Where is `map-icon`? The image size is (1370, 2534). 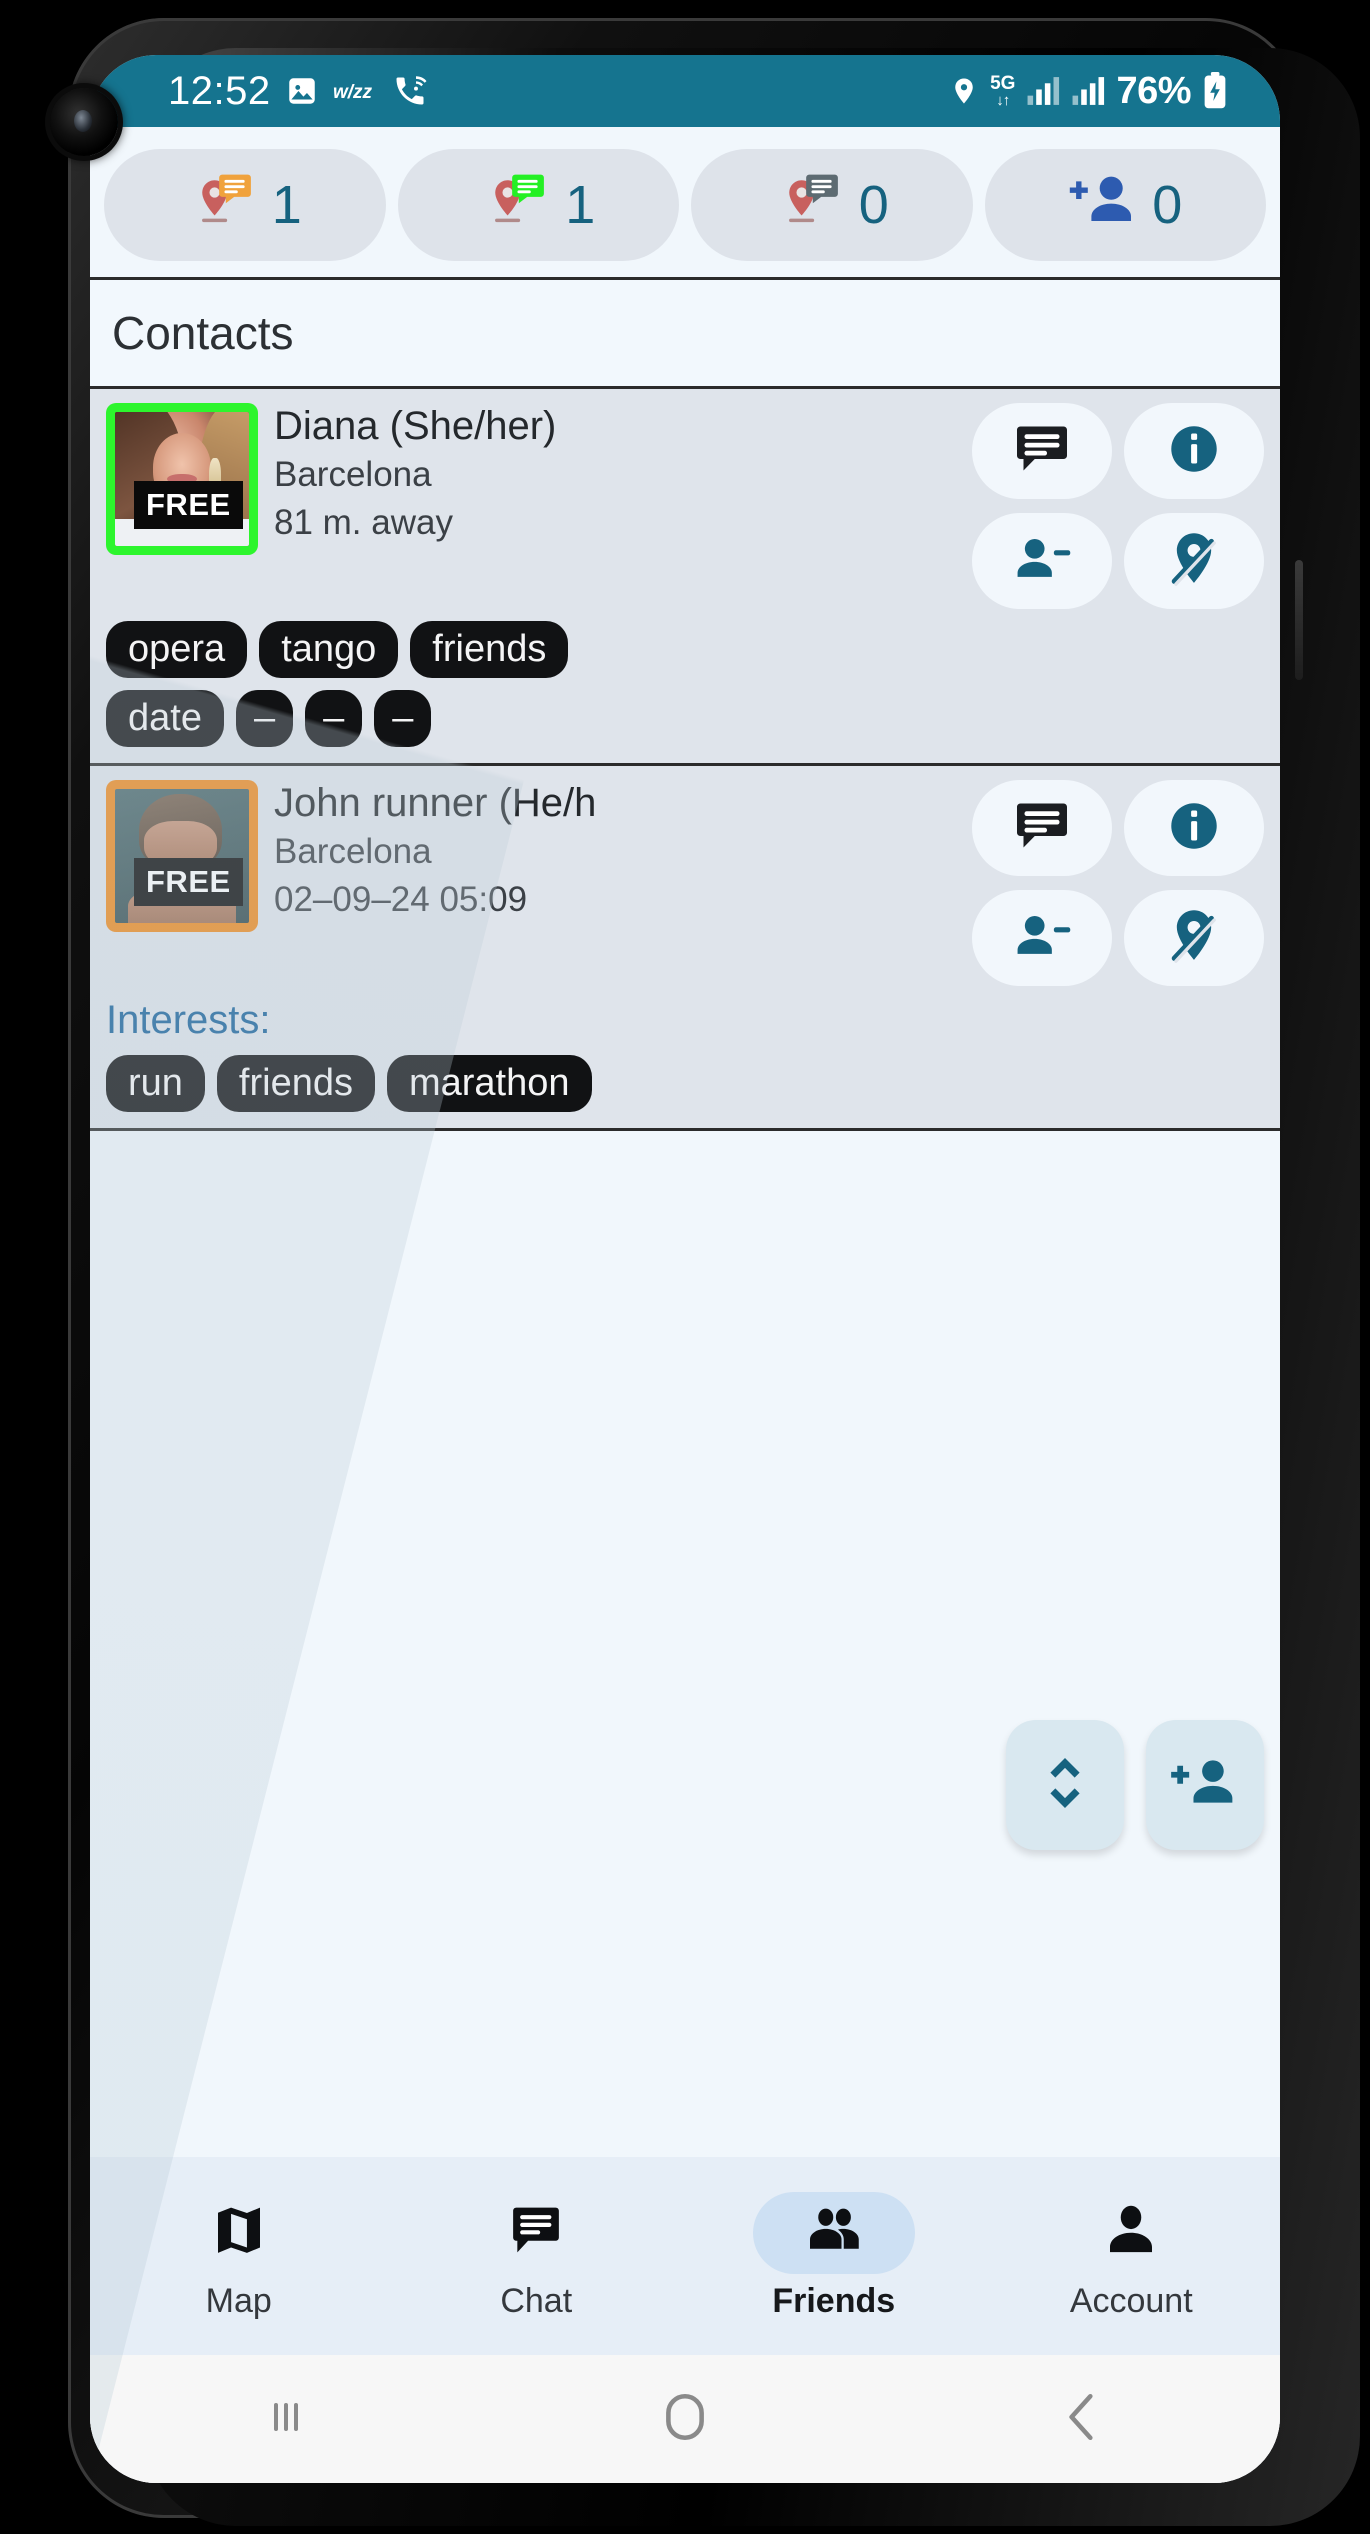 map-icon is located at coordinates (239, 2232).